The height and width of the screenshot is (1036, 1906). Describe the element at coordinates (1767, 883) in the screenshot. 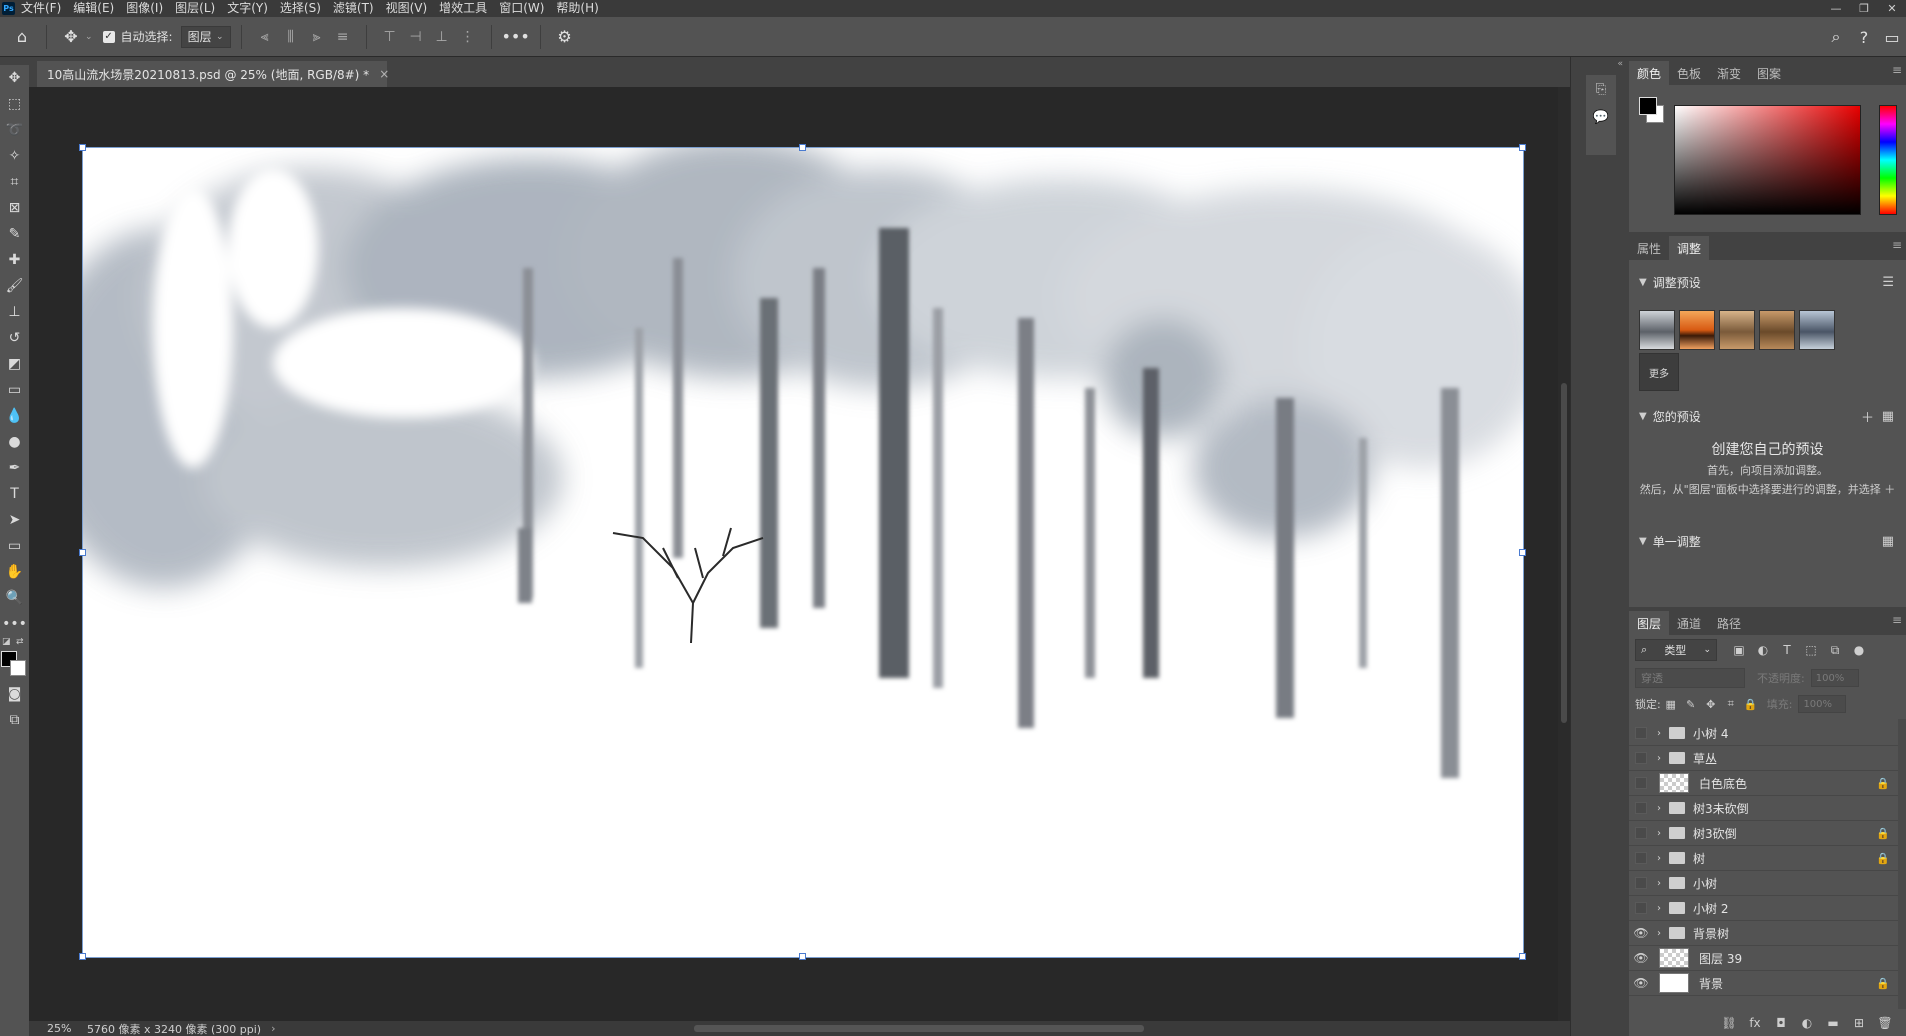

I see `layer-row: › 小树` at that location.